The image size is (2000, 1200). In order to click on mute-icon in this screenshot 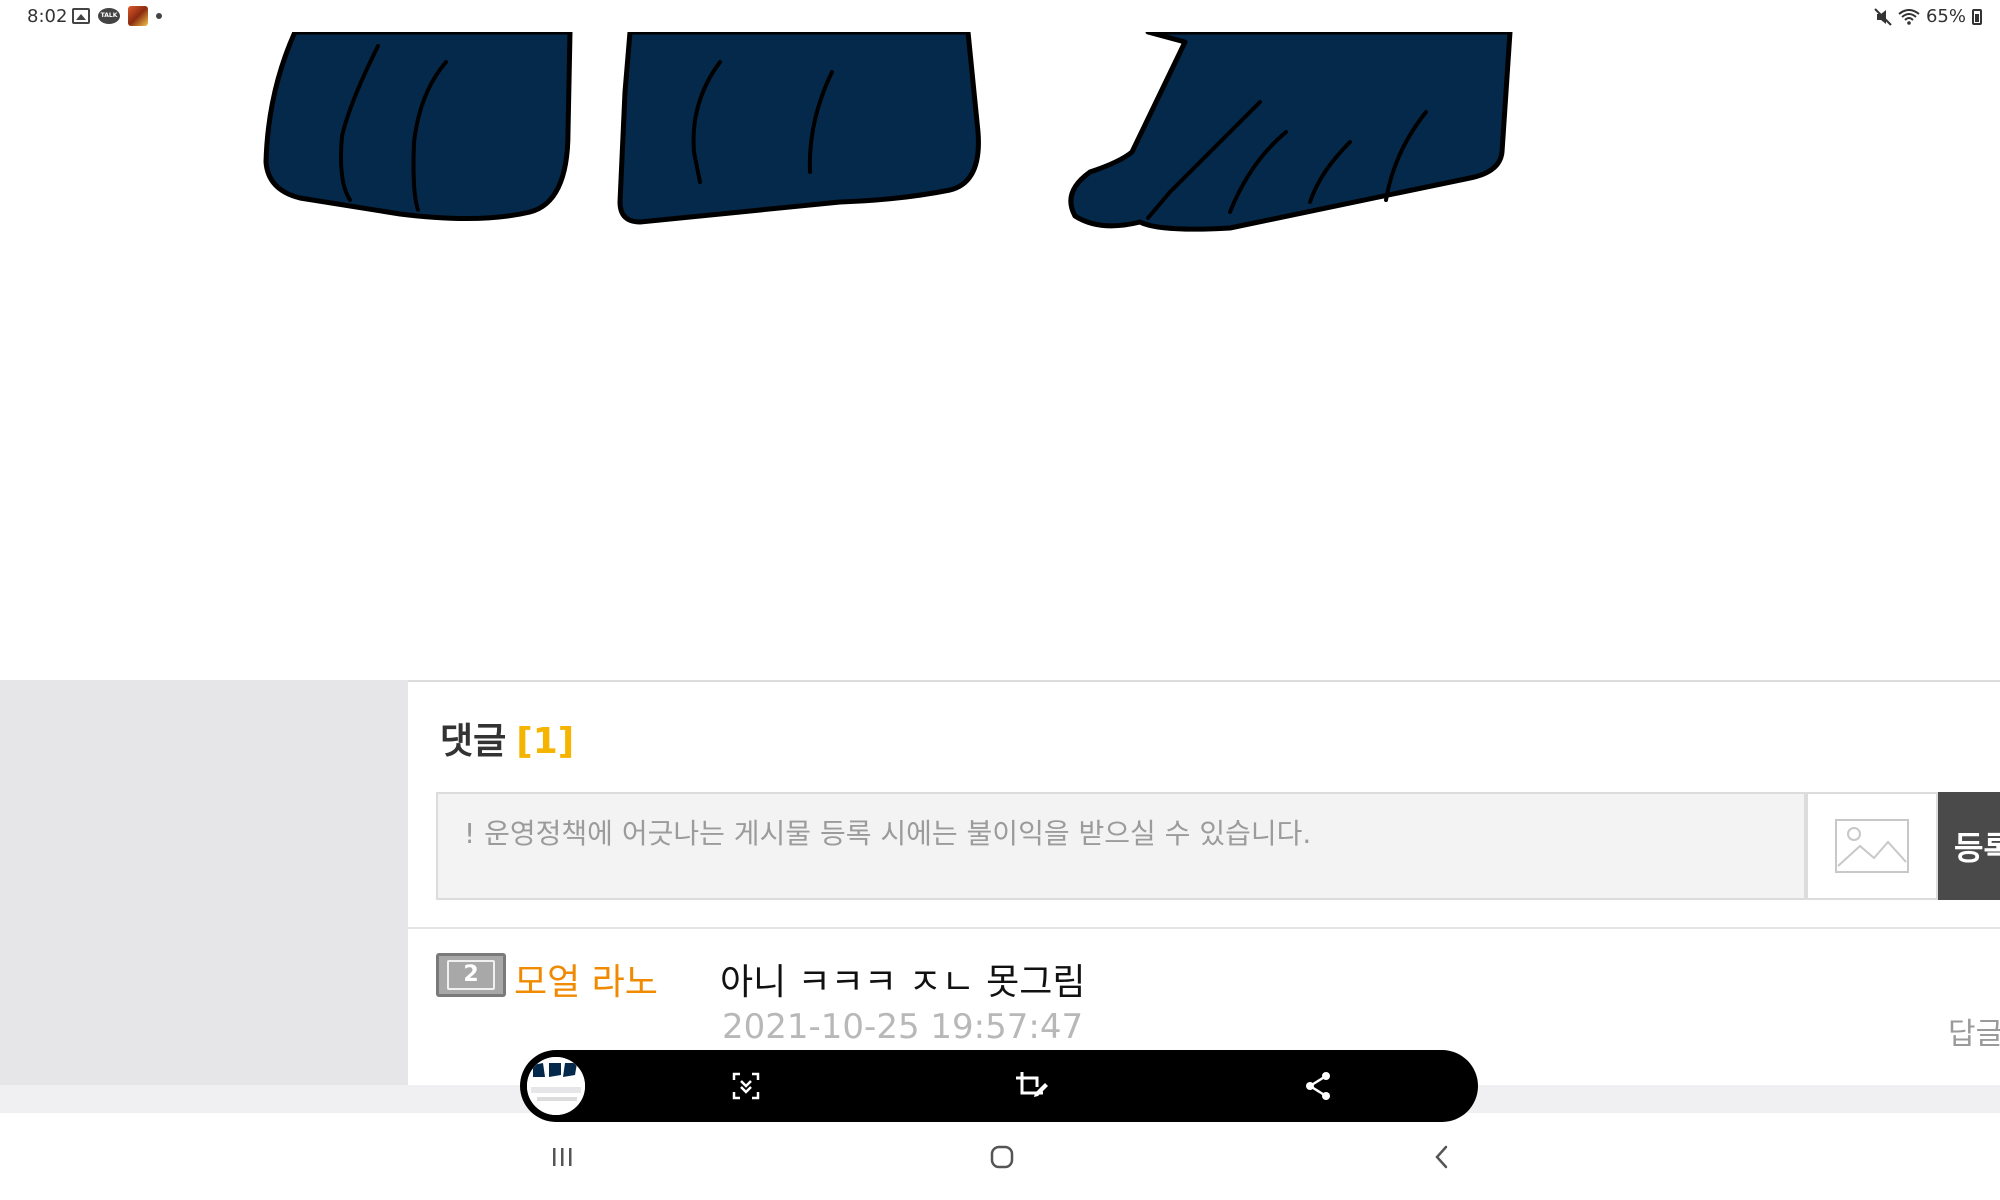, I will do `click(1883, 16)`.